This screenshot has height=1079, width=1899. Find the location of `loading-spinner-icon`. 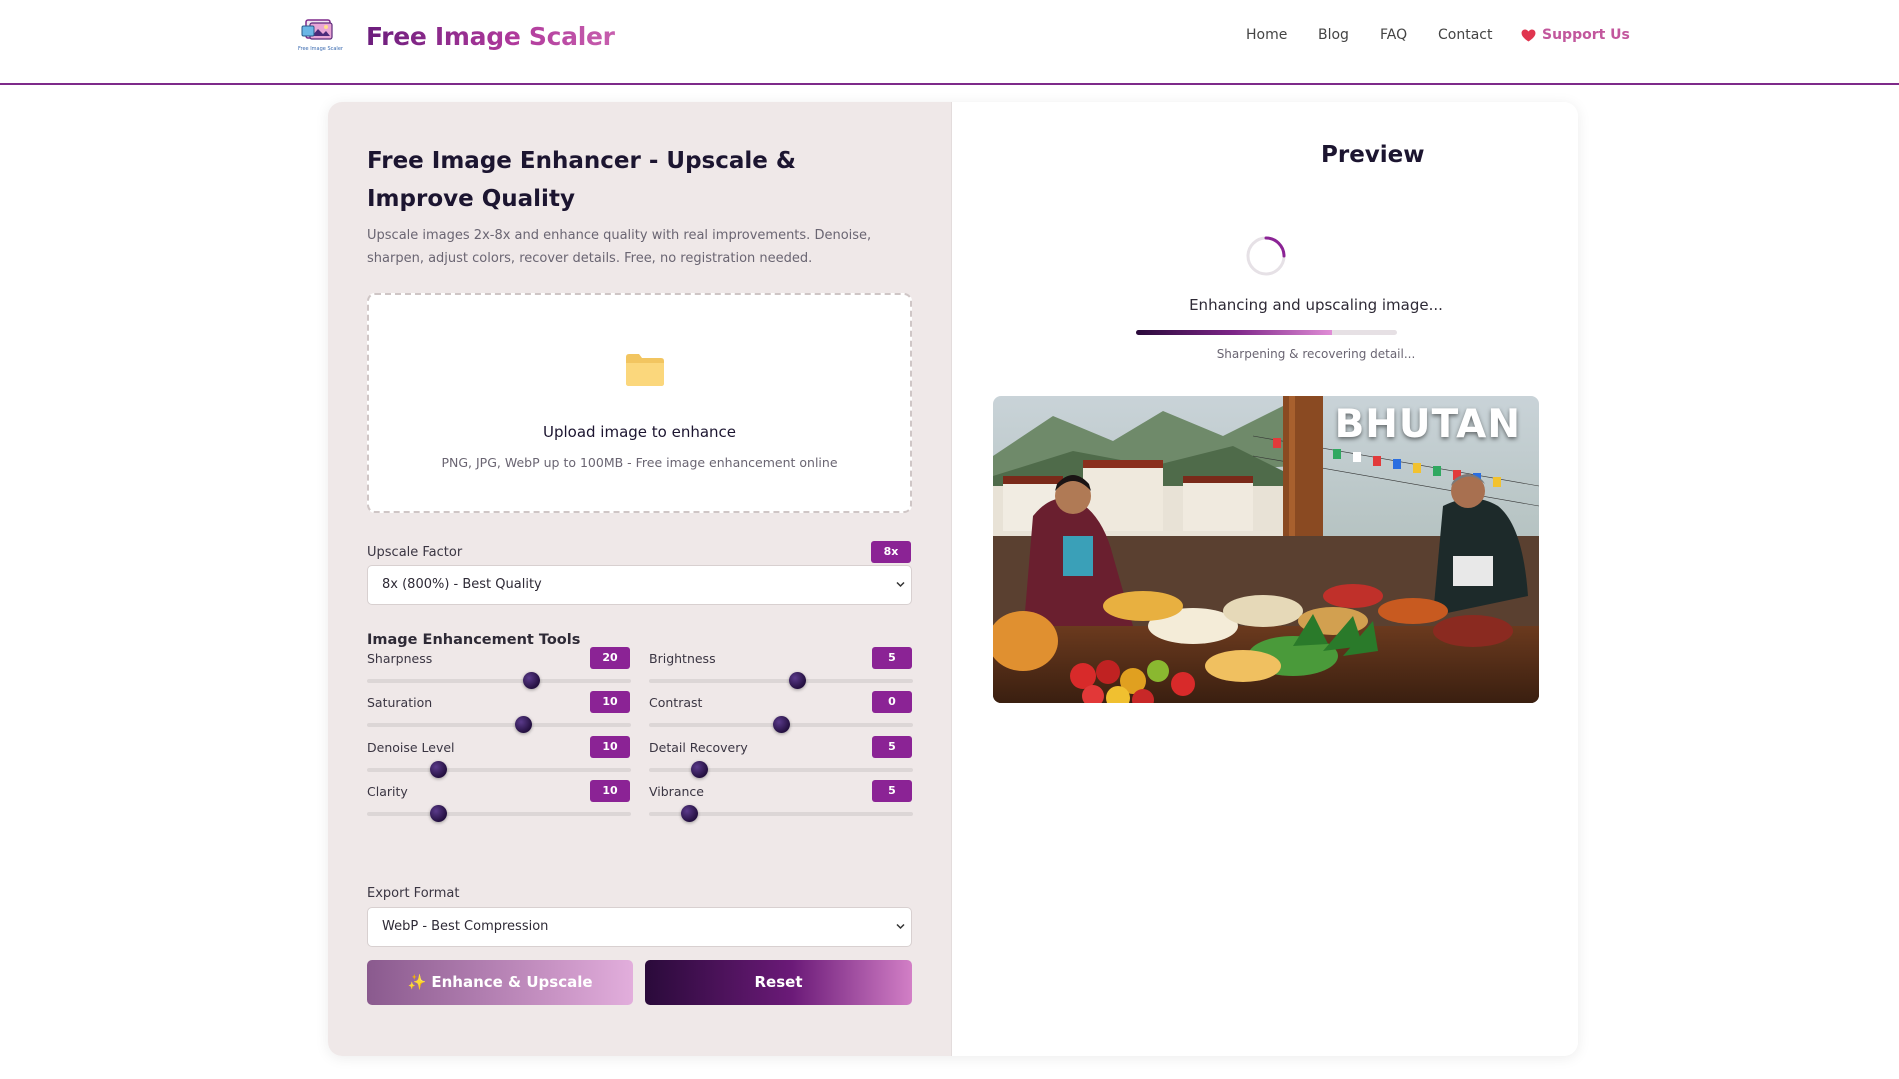

loading-spinner-icon is located at coordinates (1266, 256).